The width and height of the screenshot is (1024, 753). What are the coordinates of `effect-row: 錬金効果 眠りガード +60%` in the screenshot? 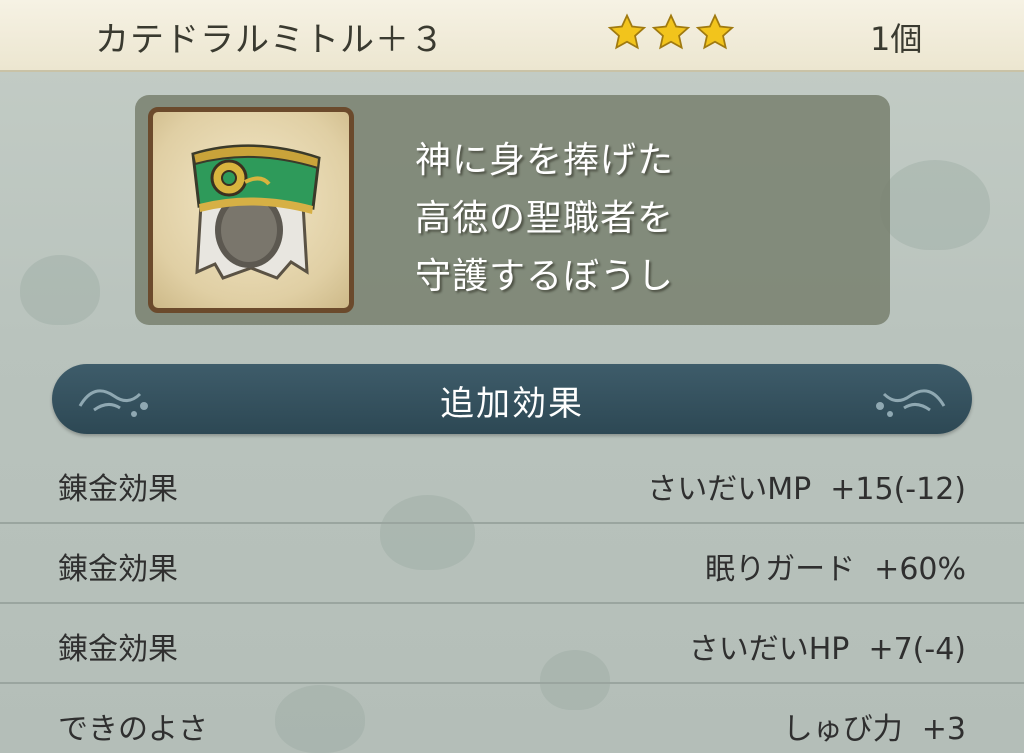 It's located at (512, 563).